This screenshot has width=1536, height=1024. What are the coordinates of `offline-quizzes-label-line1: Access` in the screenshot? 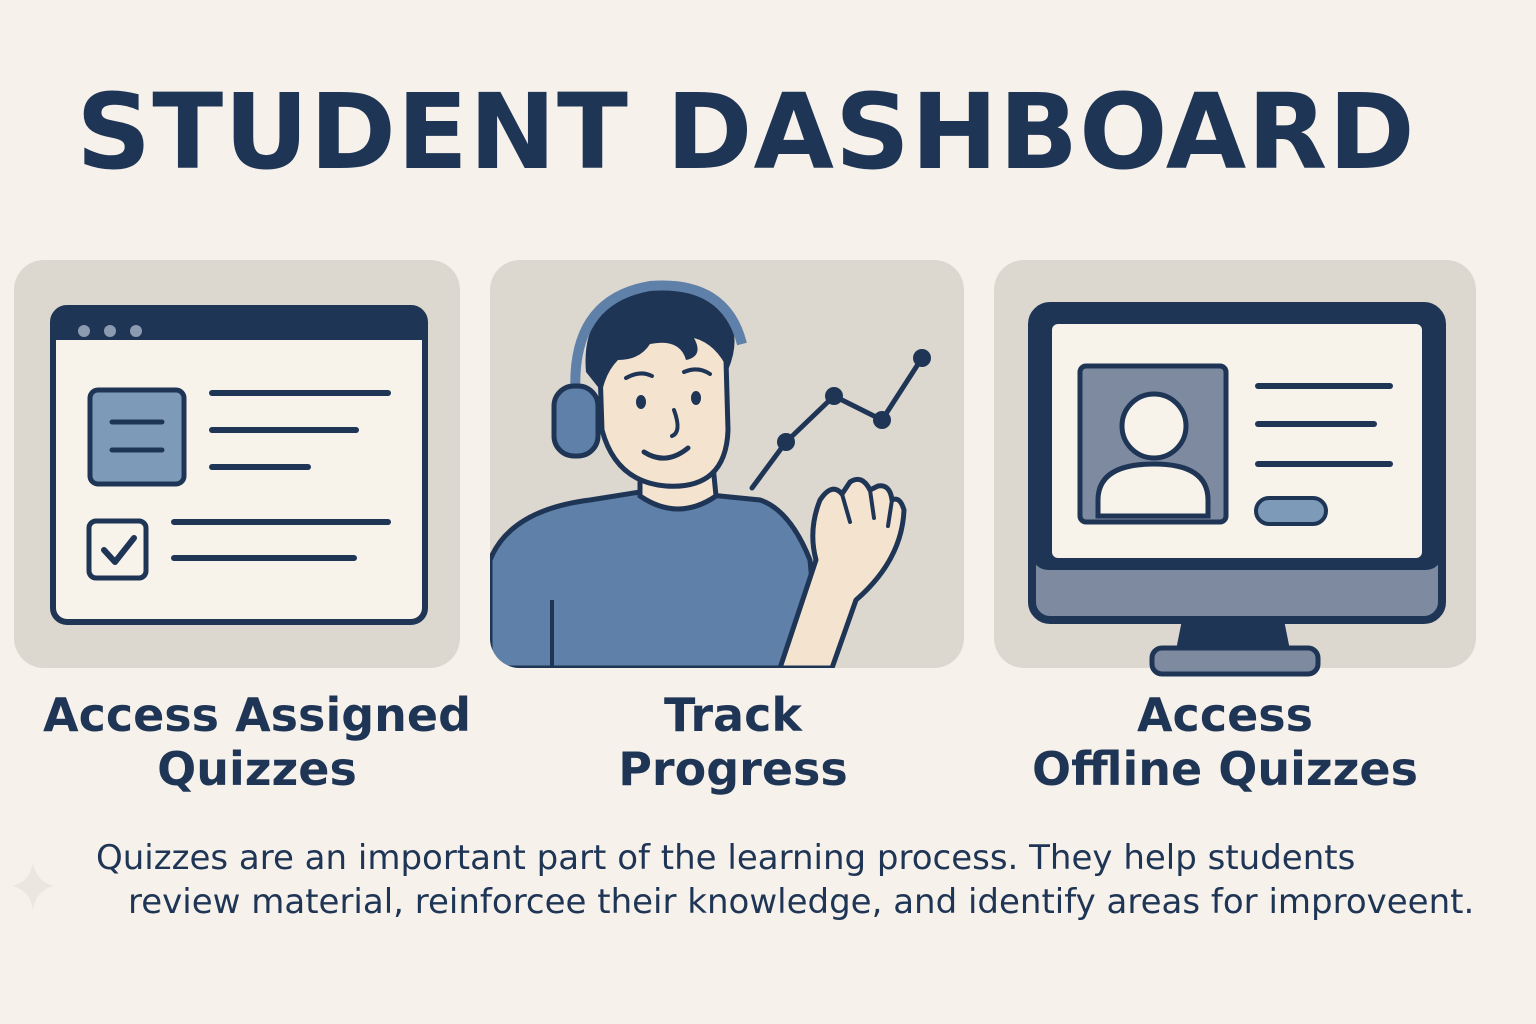 It's located at (1225, 715).